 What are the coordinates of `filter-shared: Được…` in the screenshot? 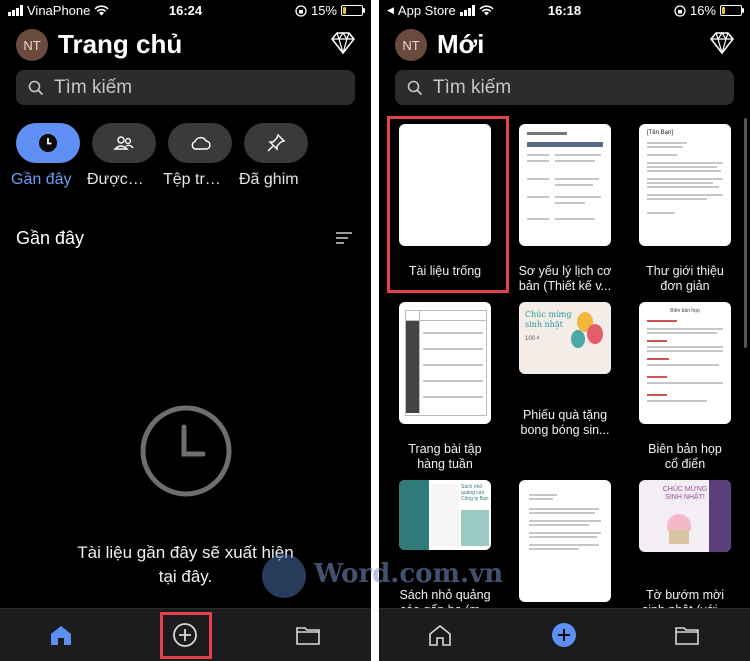 It's located at (121, 156).